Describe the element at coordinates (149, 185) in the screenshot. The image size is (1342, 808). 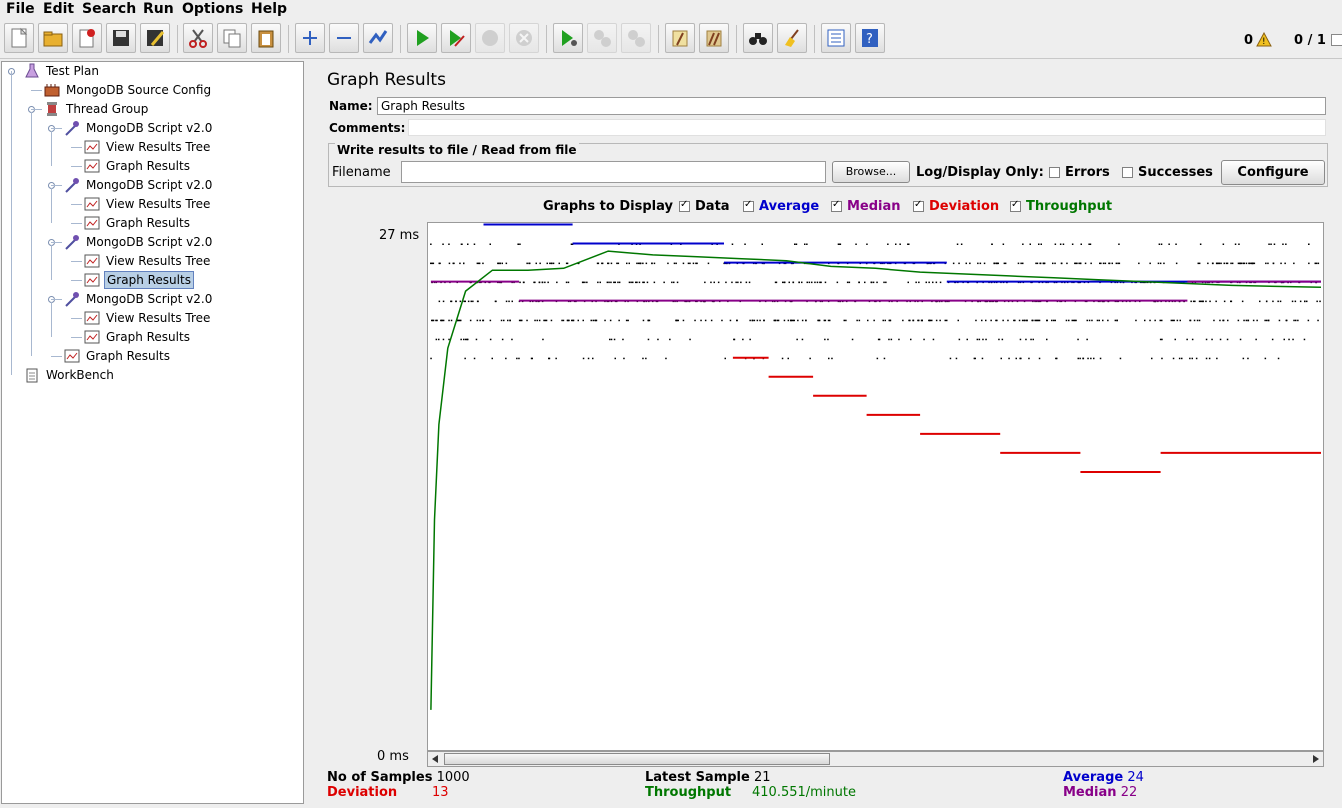
I see `tree-node-label: MongoDB Script v2.0` at that location.